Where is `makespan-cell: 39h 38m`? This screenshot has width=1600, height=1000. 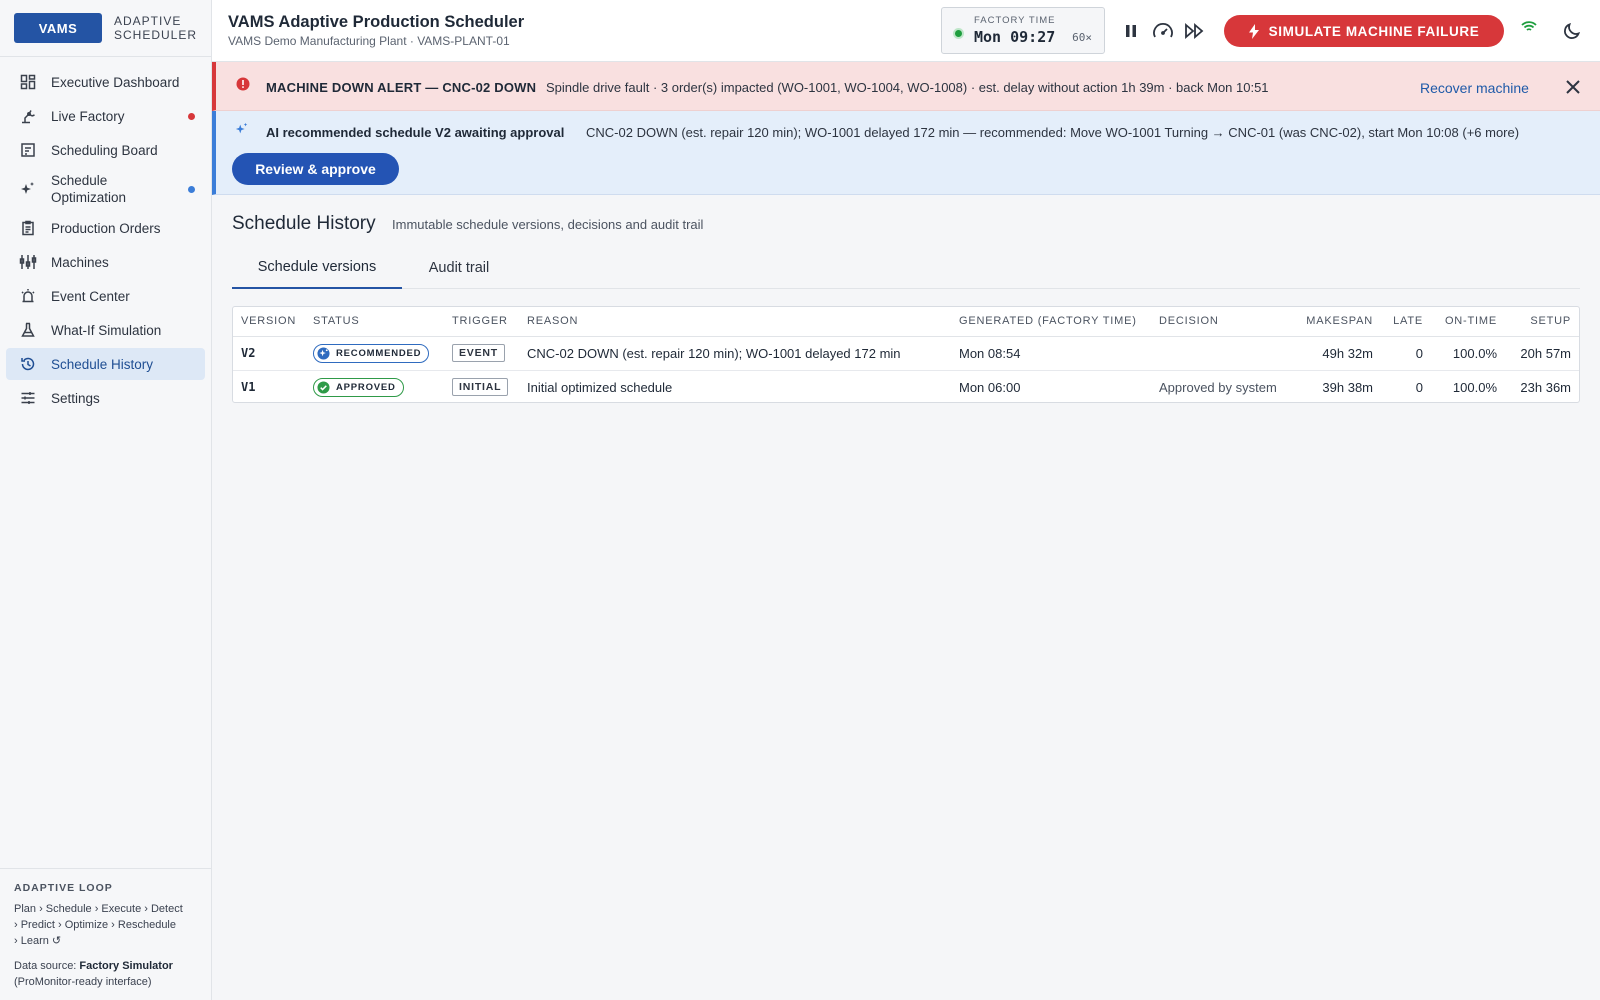
makespan-cell: 39h 38m is located at coordinates (1347, 387).